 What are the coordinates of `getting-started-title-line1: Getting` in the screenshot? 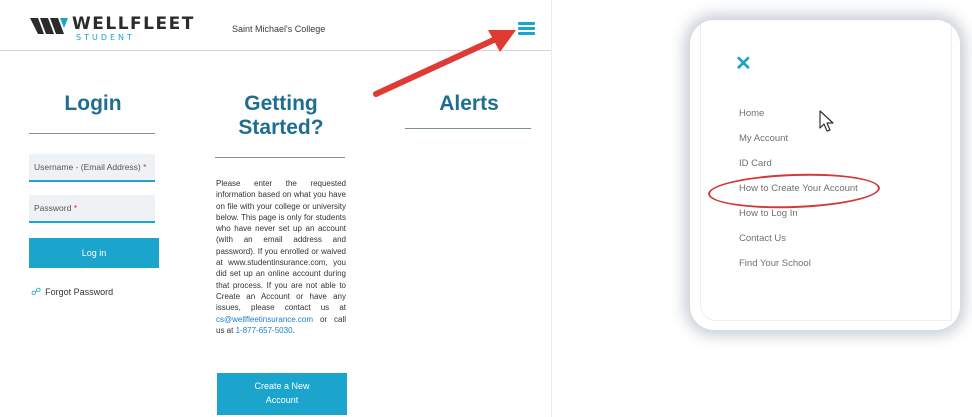 It's located at (281, 103).